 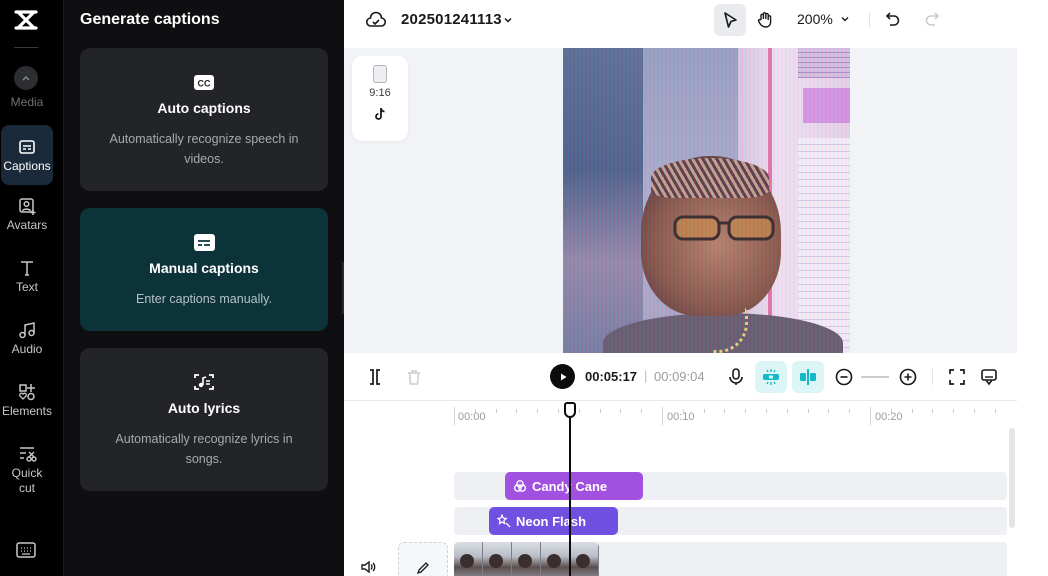 What do you see at coordinates (204, 449) in the screenshot?
I see `card-description: Automatically recognize lyrics in songs.` at bounding box center [204, 449].